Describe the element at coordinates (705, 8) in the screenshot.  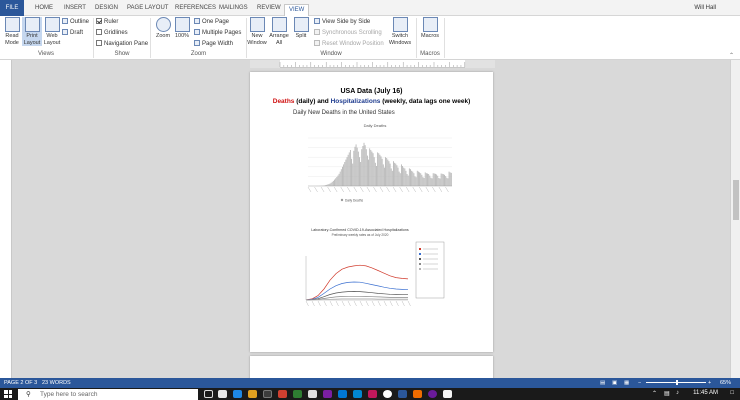
I see `user-name: Will Hall` at that location.